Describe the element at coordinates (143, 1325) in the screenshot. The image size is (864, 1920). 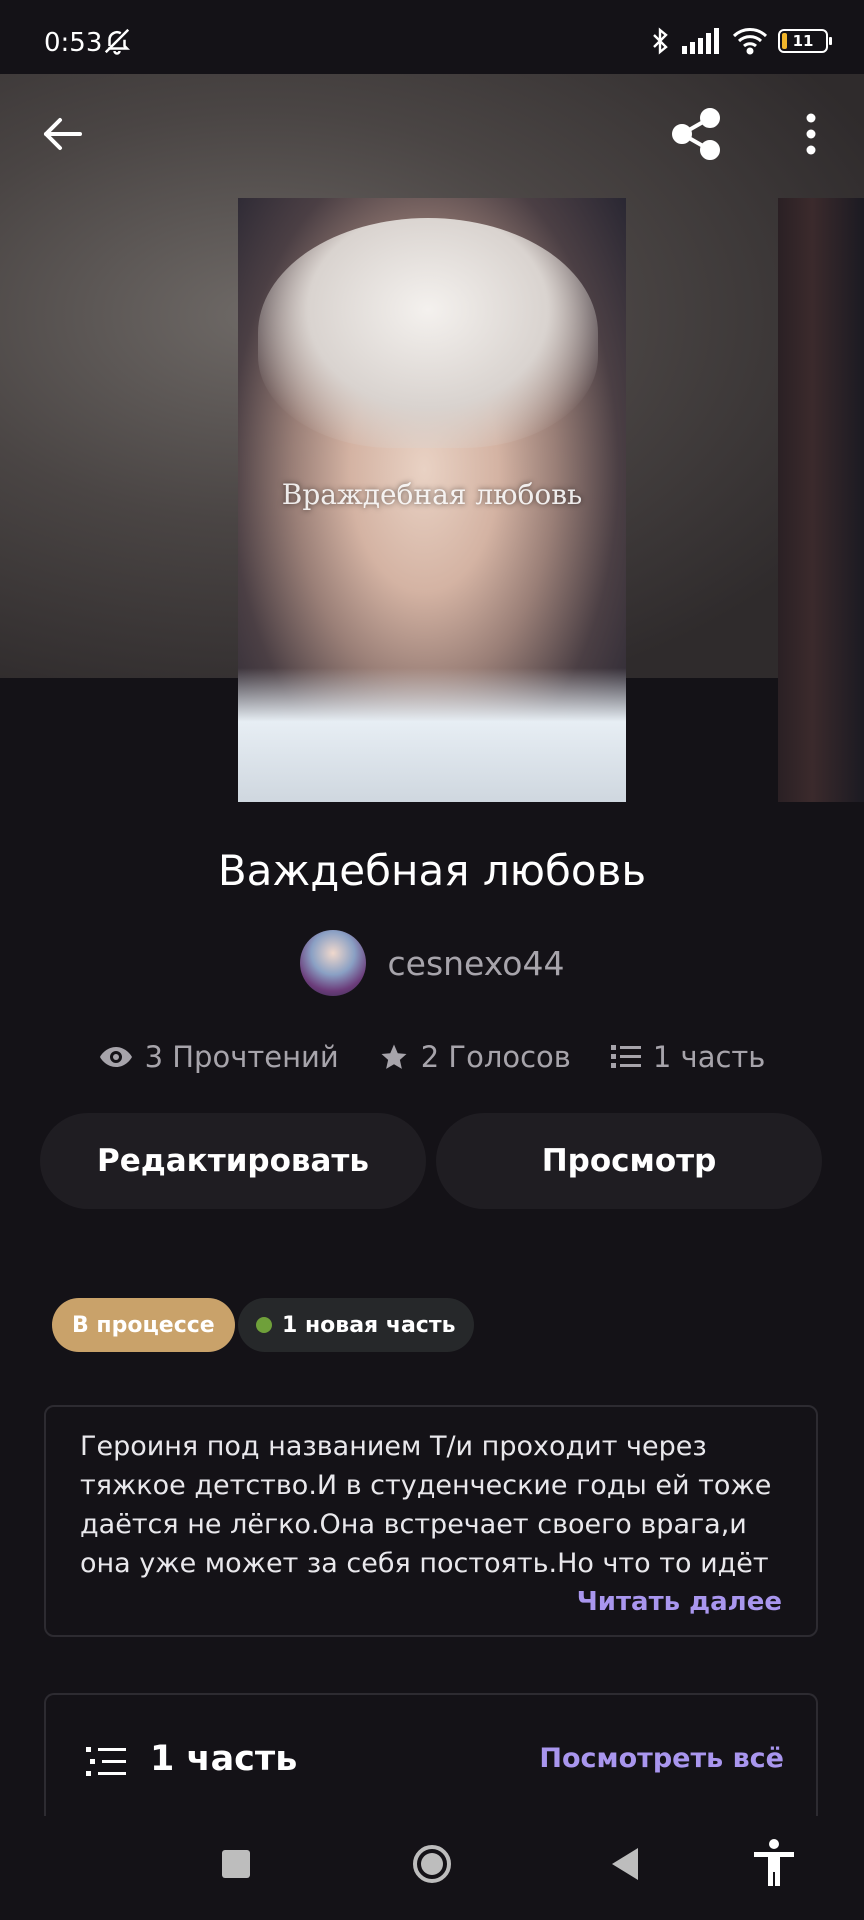
I see `status-badge: В процессе` at that location.